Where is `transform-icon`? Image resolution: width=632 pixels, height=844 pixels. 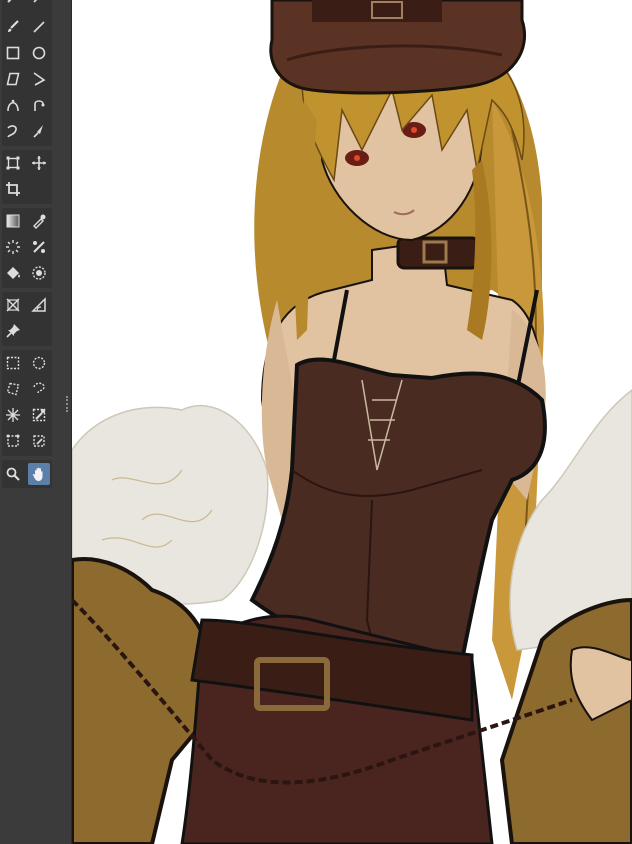 transform-icon is located at coordinates (13, 163).